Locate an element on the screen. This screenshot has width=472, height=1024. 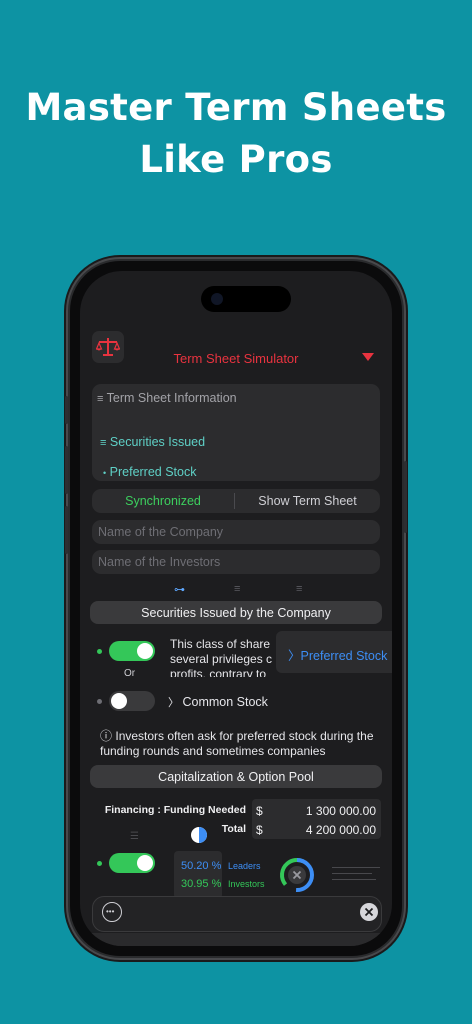
lines-icon: ☰ is located at coordinates (134, 836).